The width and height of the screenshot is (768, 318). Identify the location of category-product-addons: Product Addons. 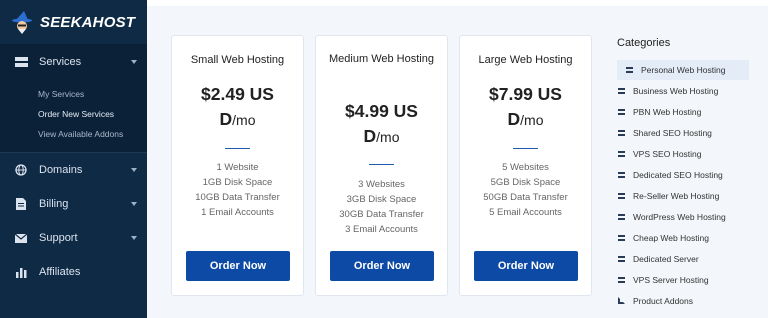
(683, 300).